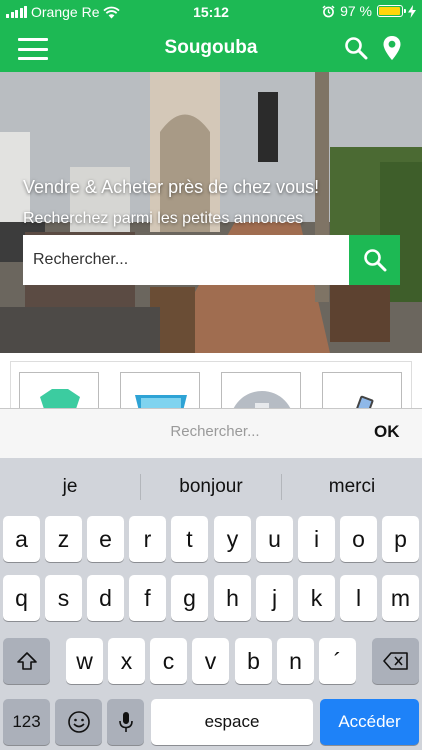  Describe the element at coordinates (105, 598) in the screenshot. I see `key-d: d` at that location.